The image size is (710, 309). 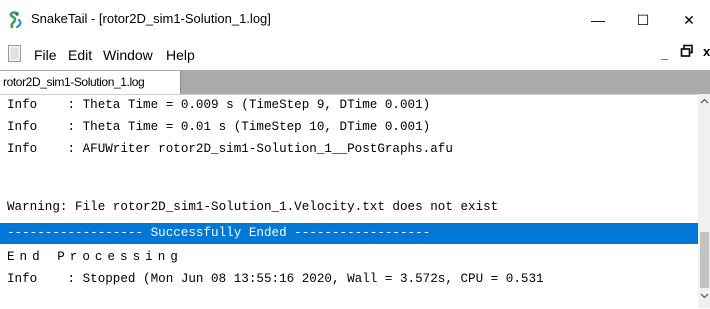 I want to click on menu-window: Window, so click(x=128, y=55).